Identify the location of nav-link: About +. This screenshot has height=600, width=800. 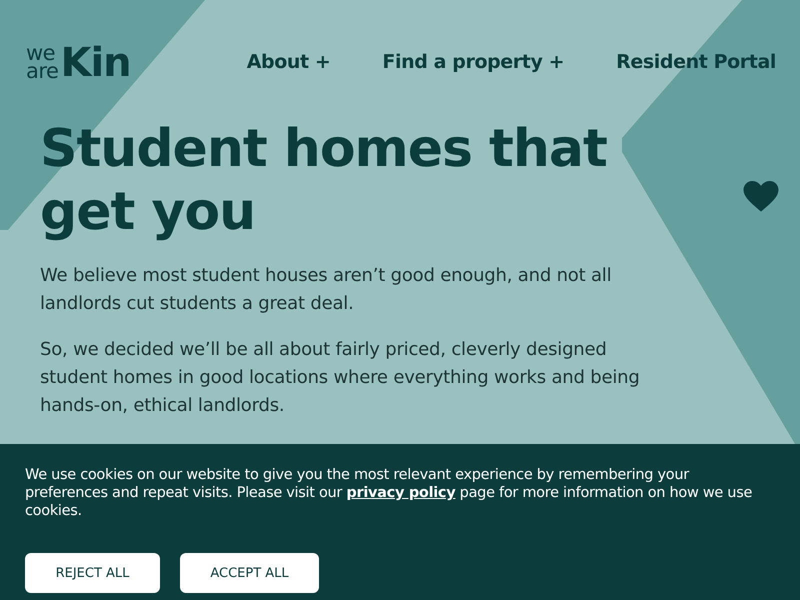
(288, 62).